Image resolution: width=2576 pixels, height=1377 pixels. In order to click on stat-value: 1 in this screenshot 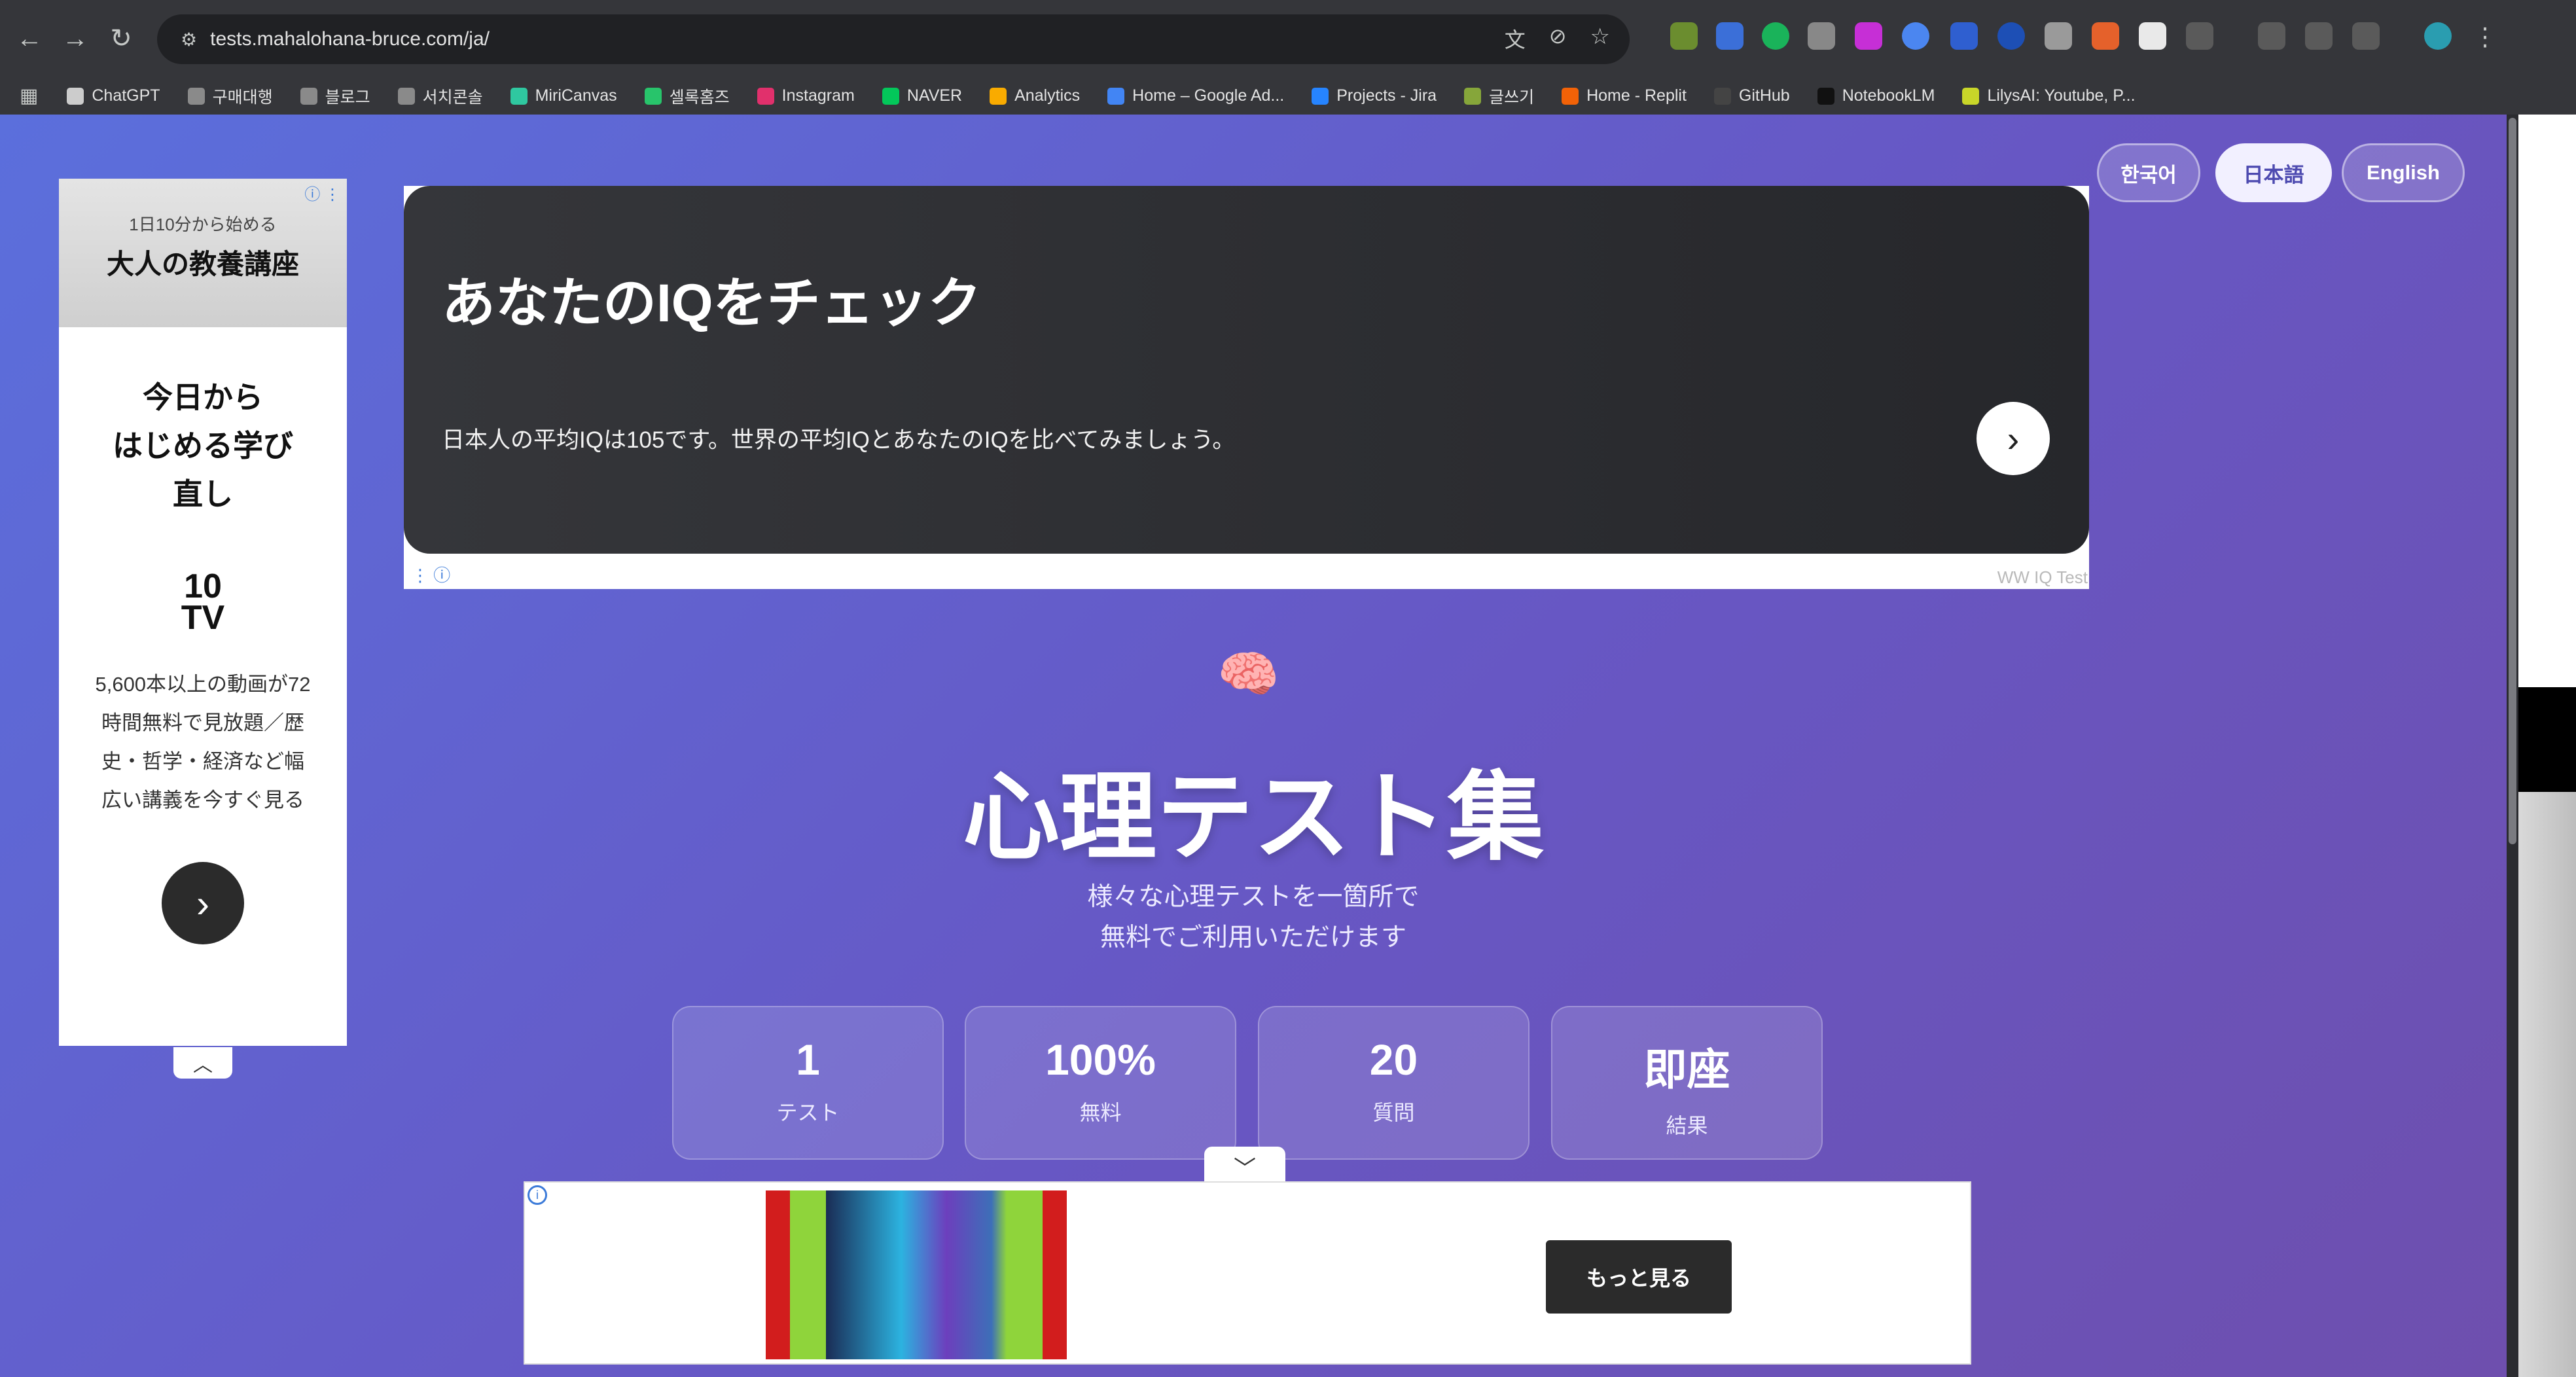, I will do `click(808, 1060)`.